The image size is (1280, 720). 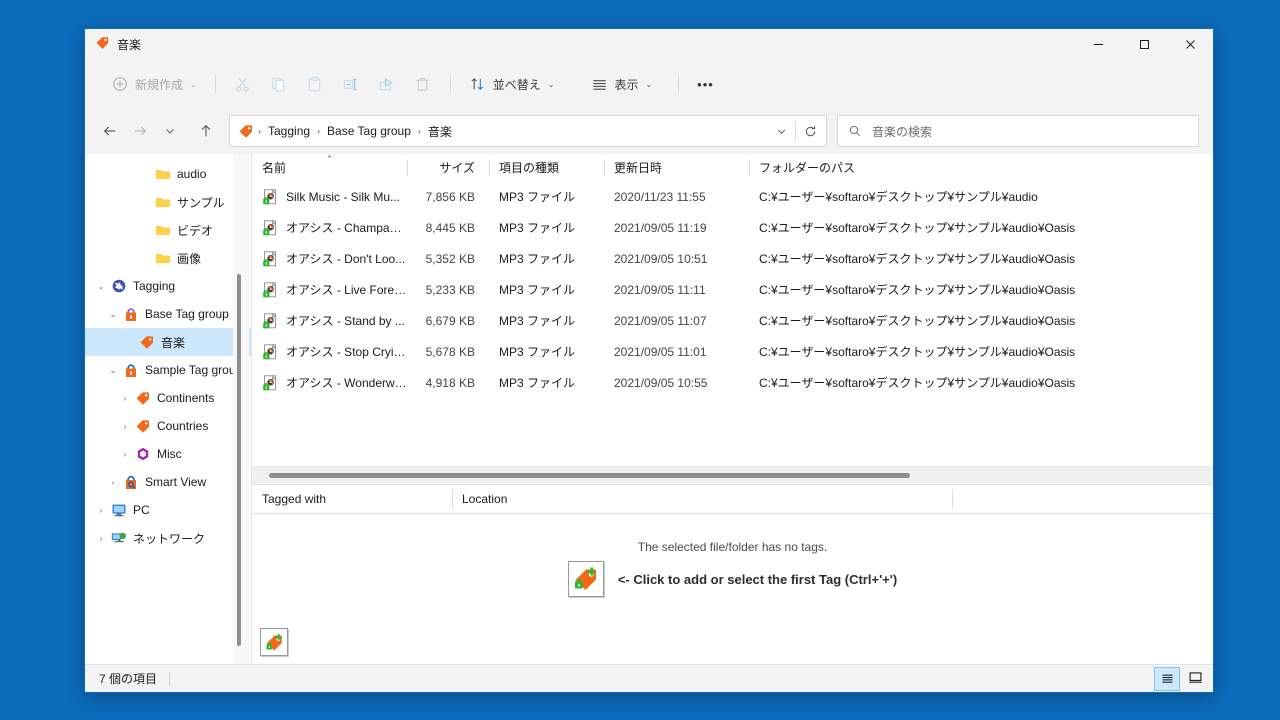 I want to click on sidebar-item-label: Smart View, so click(x=176, y=482).